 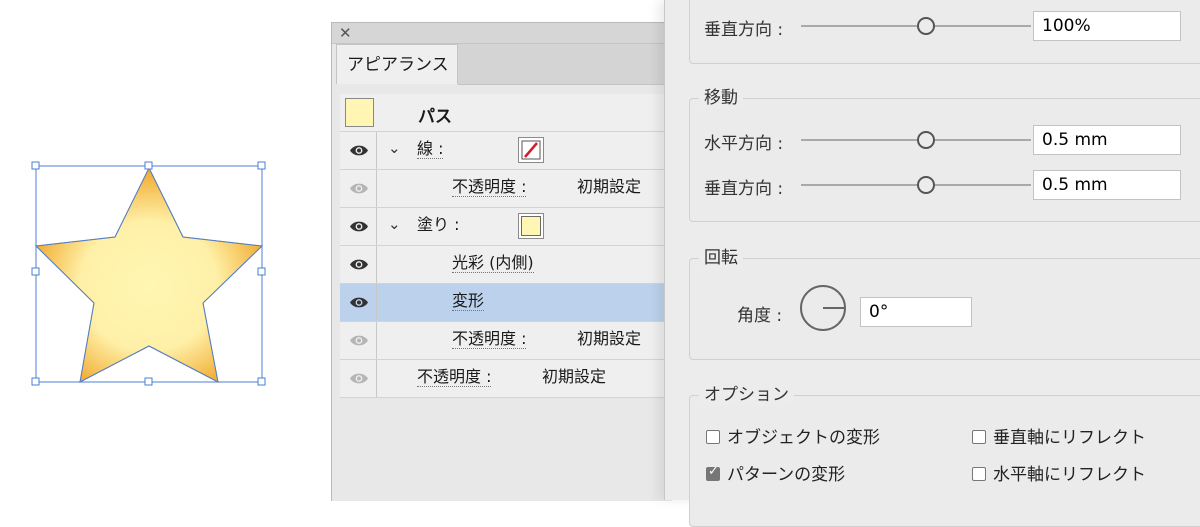 What do you see at coordinates (454, 377) in the screenshot?
I see `object-opacity-label: 不透明度 :` at bounding box center [454, 377].